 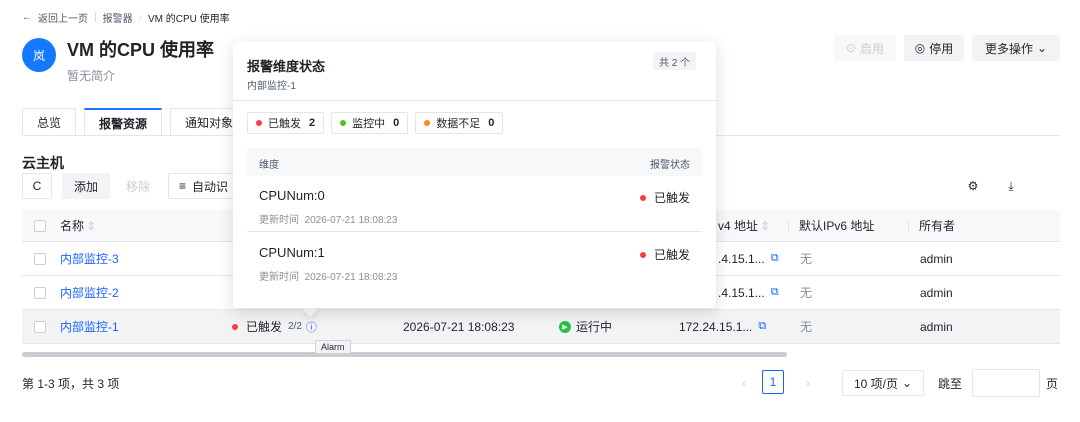 What do you see at coordinates (78, 225) in the screenshot?
I see `column-name: 名称 ⇕` at bounding box center [78, 225].